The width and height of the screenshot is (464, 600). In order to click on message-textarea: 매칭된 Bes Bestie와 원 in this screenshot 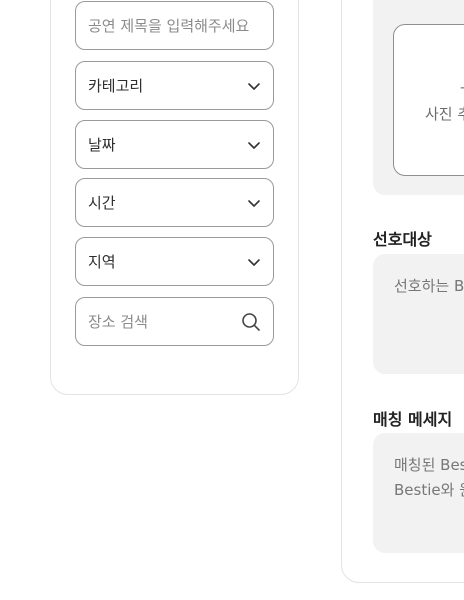, I will do `click(418, 493)`.